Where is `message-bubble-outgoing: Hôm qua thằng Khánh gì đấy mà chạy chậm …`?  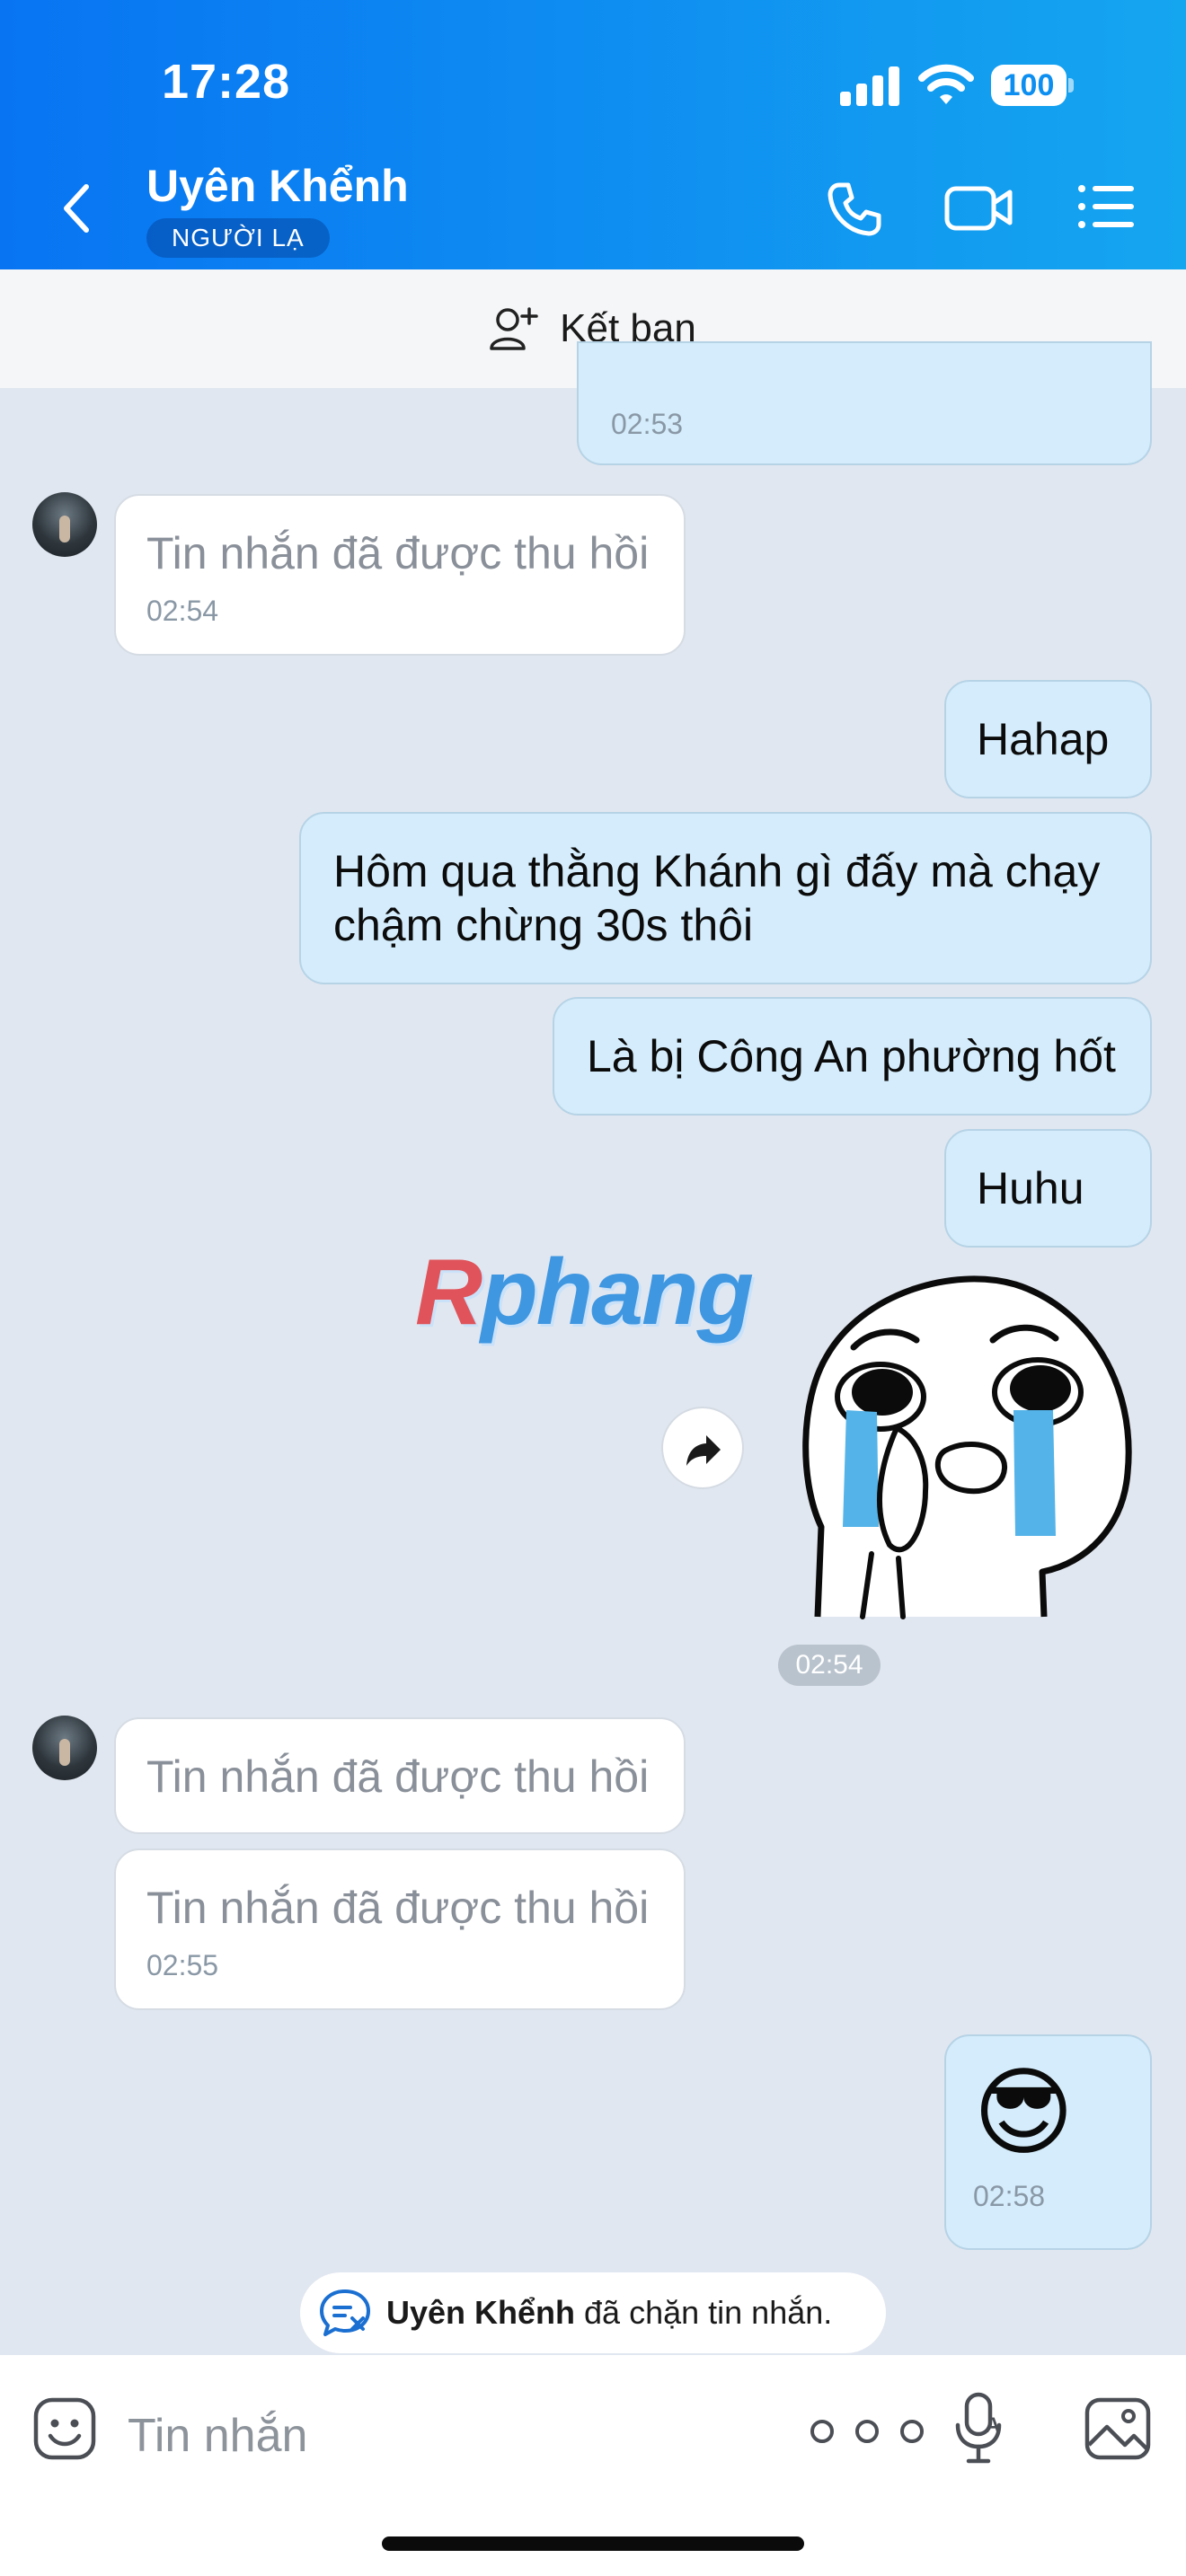 message-bubble-outgoing: Hôm qua thằng Khánh gì đấy mà chạy chậm … is located at coordinates (725, 898).